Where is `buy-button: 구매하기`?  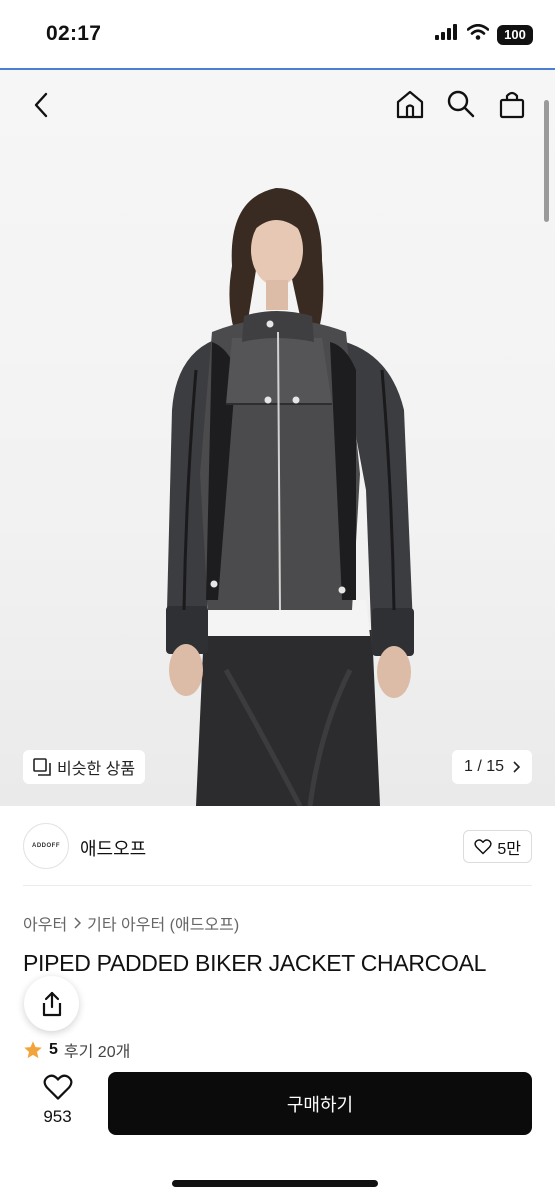
buy-button: 구매하기 is located at coordinates (320, 1103).